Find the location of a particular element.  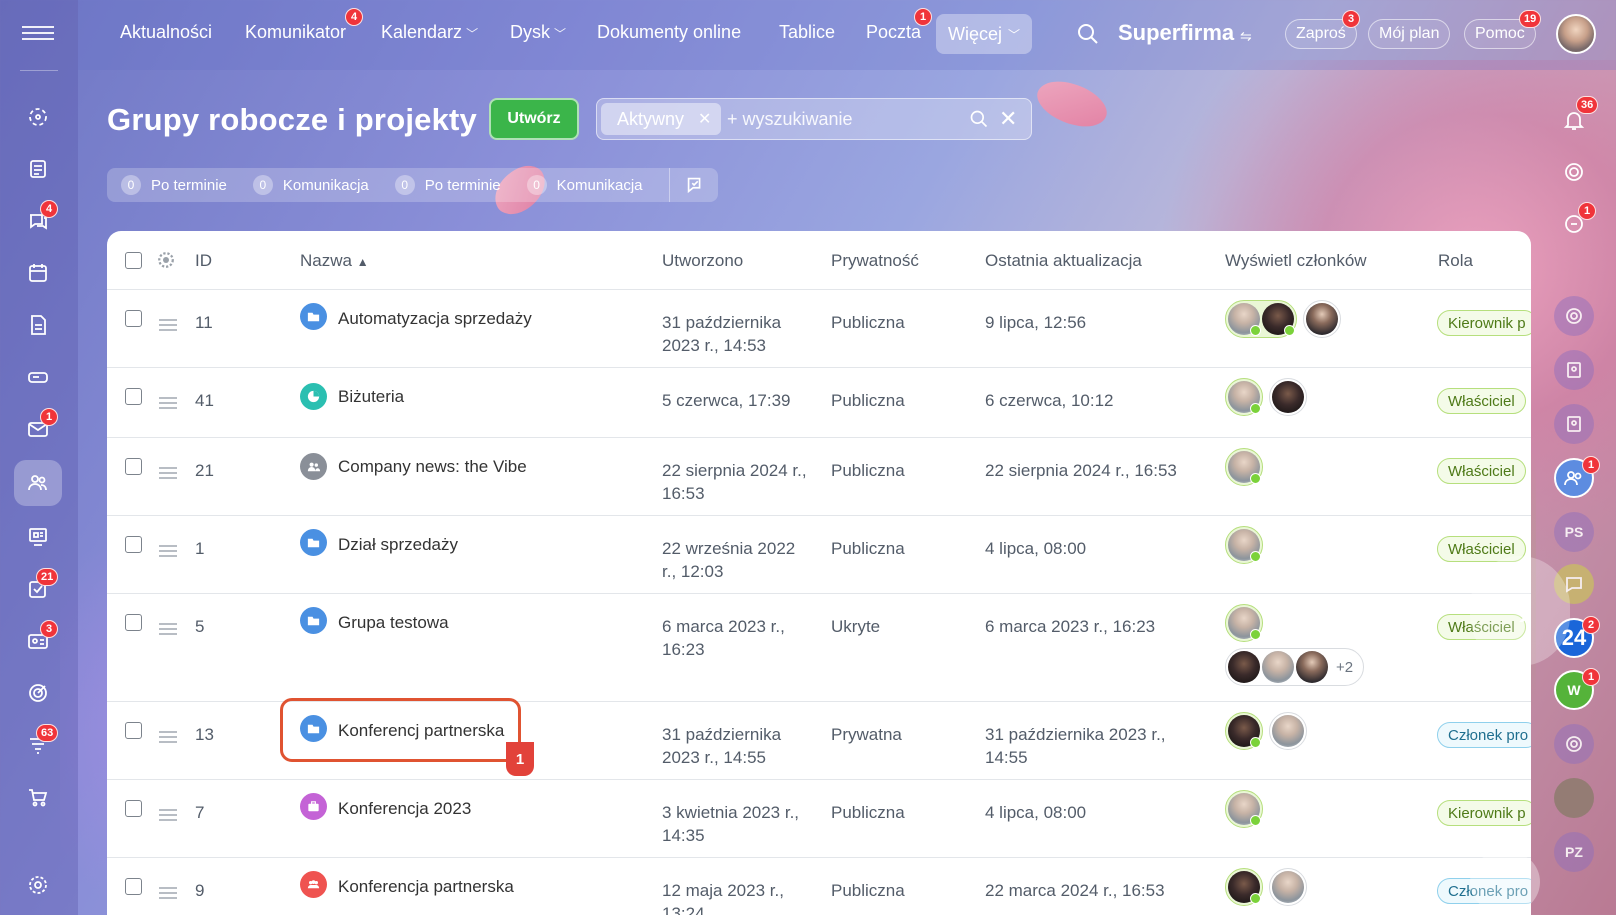

group-name-link: Biżuteria is located at coordinates (371, 396).